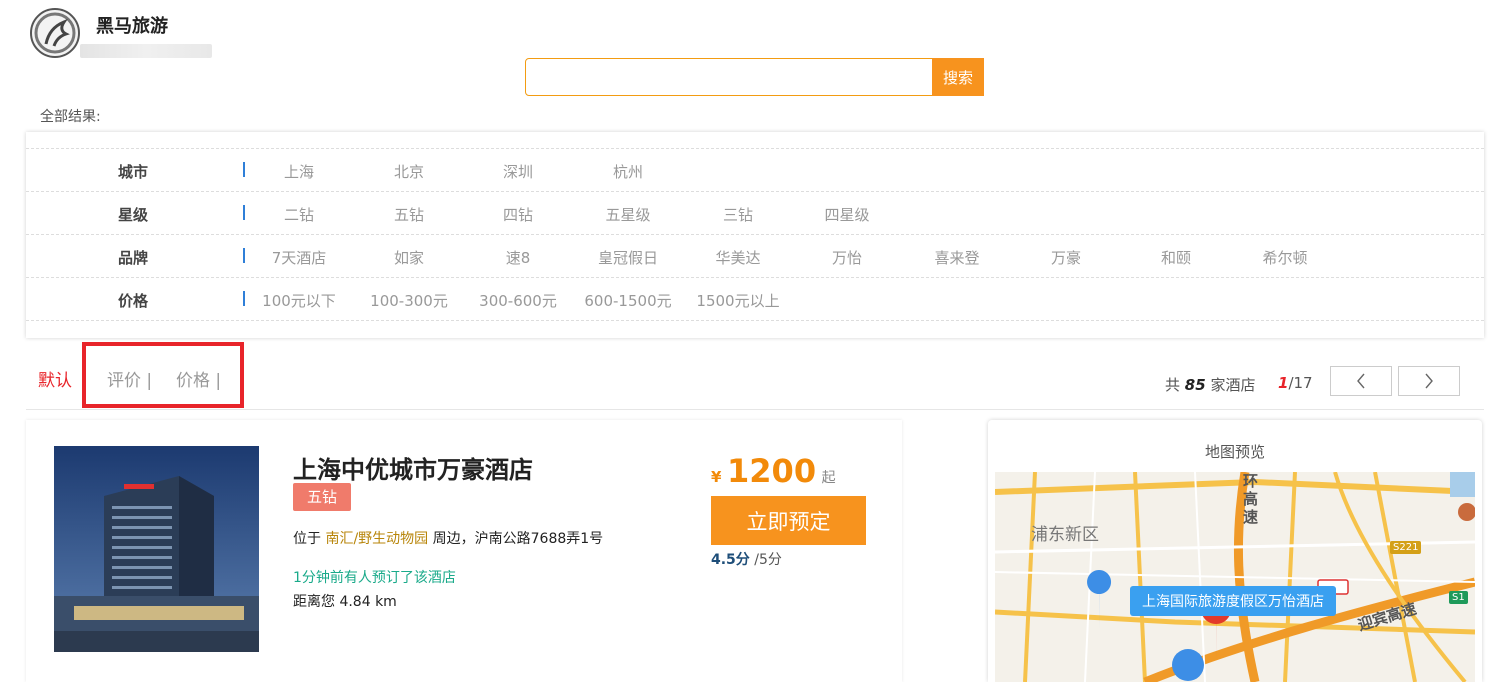  Describe the element at coordinates (518, 539) in the screenshot. I see `location-address: 周边，沪南公路7688弄1号` at that location.